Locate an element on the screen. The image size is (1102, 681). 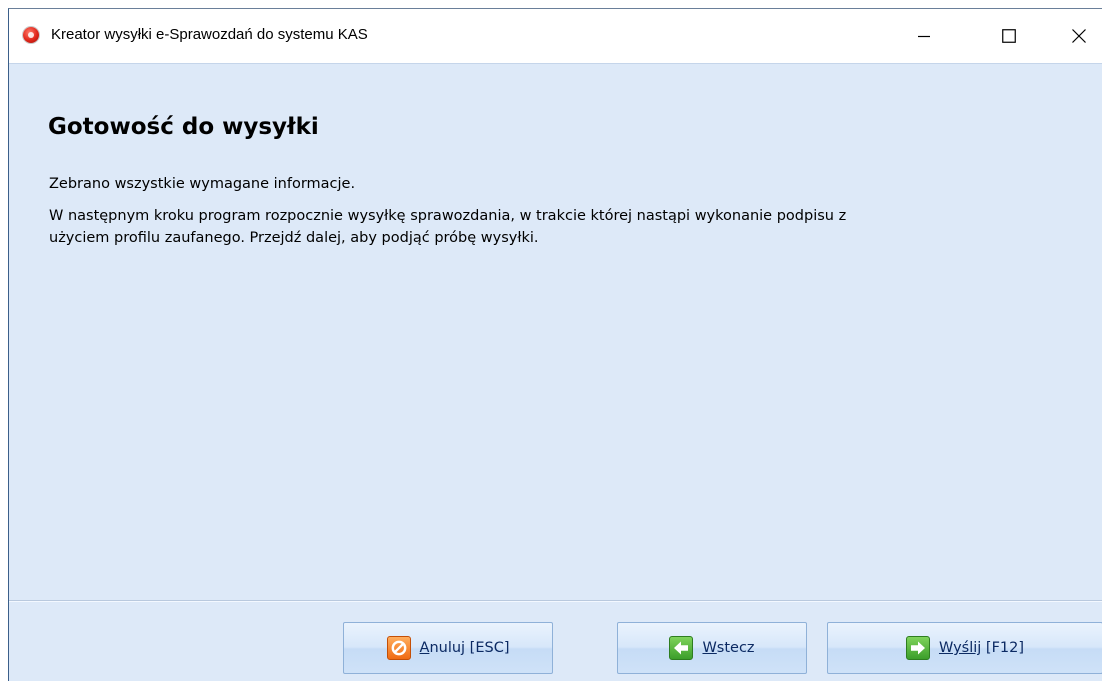
close-button is located at coordinates (1079, 36).